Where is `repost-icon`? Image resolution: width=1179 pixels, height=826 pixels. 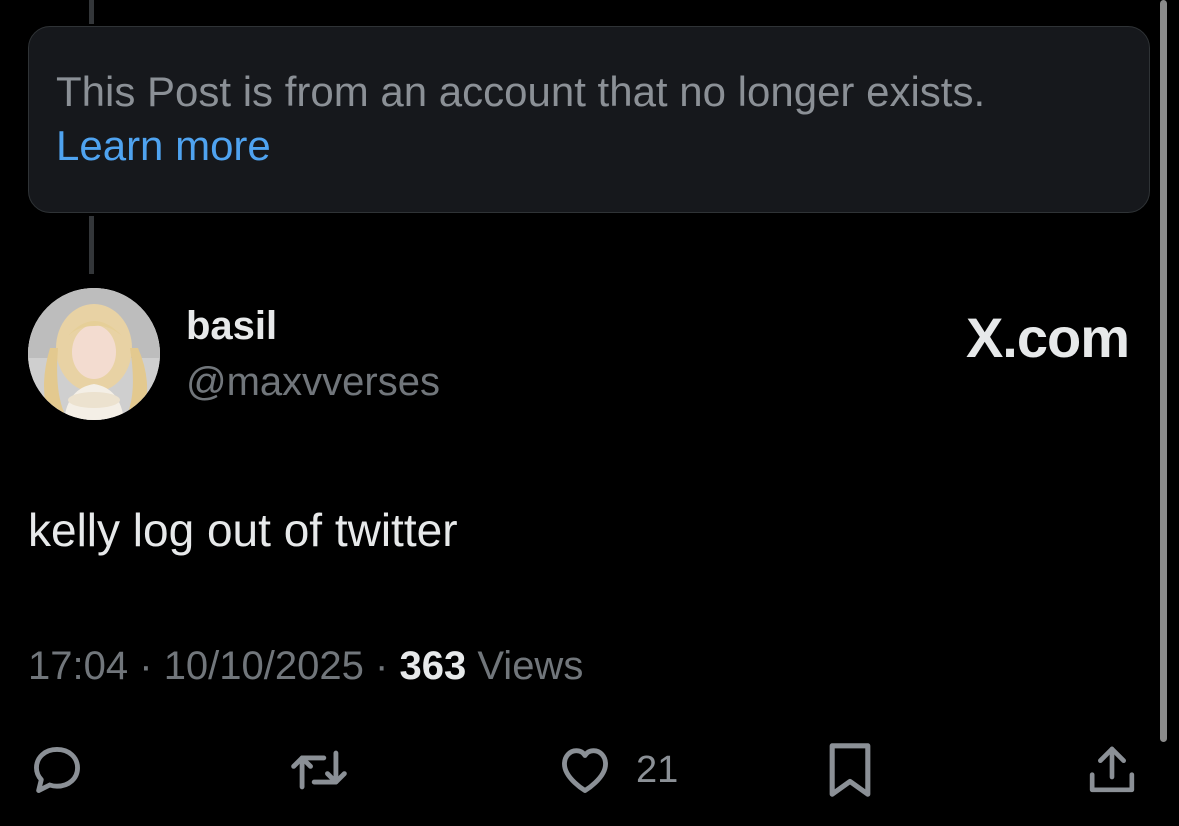
repost-icon is located at coordinates (319, 770).